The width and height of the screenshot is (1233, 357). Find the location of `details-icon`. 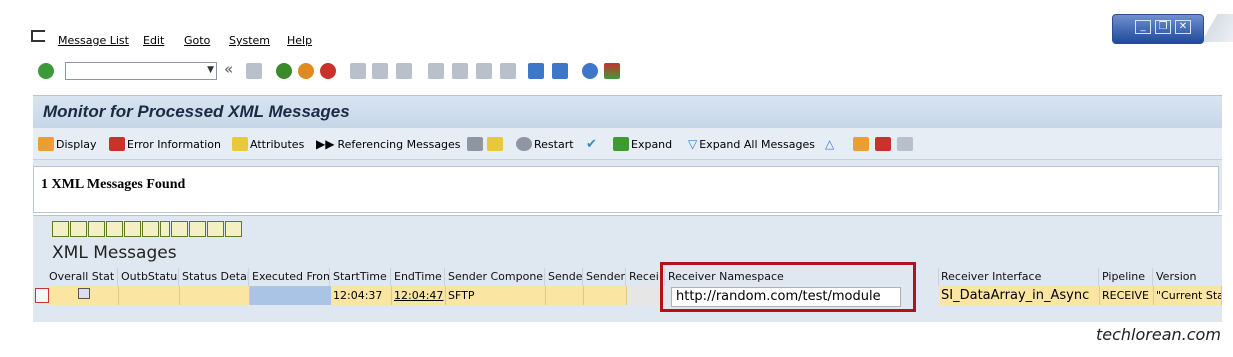

details-icon is located at coordinates (60, 229).